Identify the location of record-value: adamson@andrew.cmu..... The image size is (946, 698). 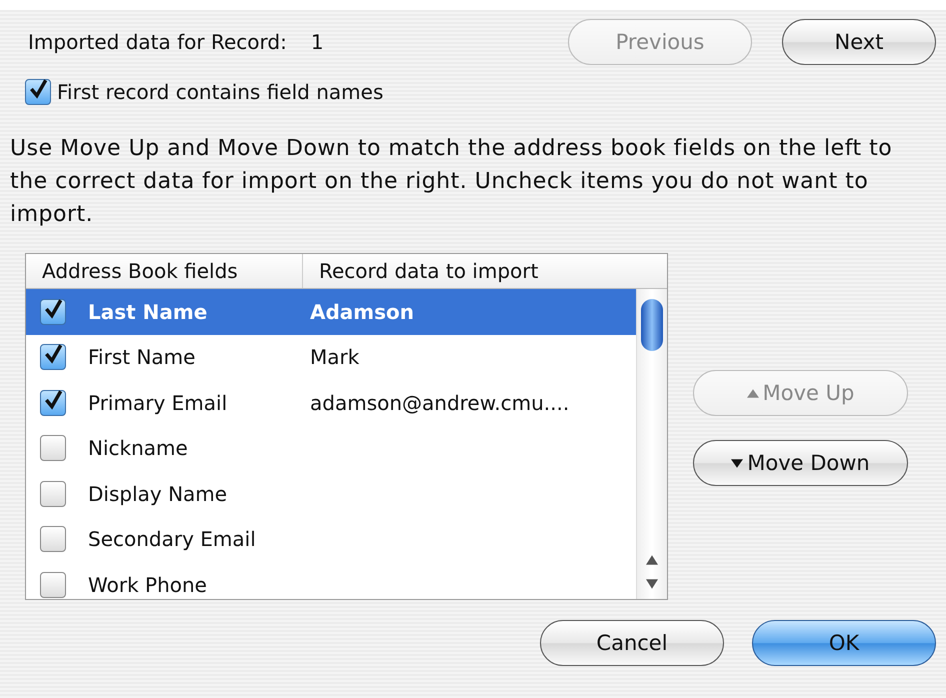
(440, 402).